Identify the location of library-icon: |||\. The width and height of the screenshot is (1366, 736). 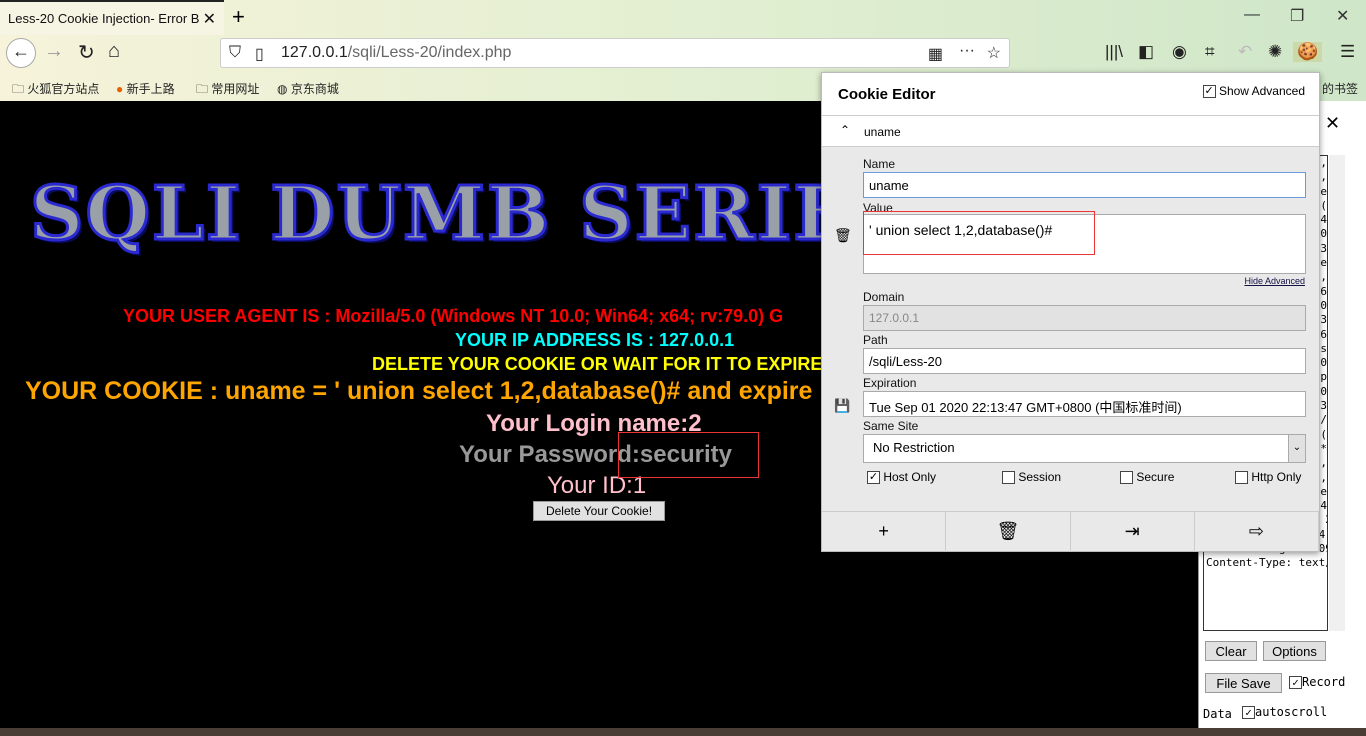
(1114, 52).